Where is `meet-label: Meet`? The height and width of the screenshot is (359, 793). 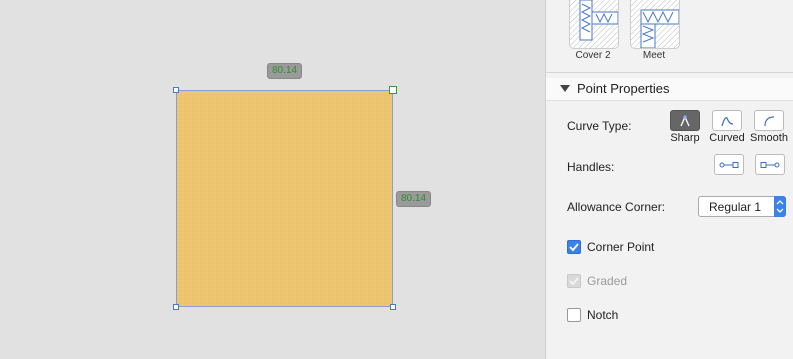
meet-label: Meet is located at coordinates (654, 55).